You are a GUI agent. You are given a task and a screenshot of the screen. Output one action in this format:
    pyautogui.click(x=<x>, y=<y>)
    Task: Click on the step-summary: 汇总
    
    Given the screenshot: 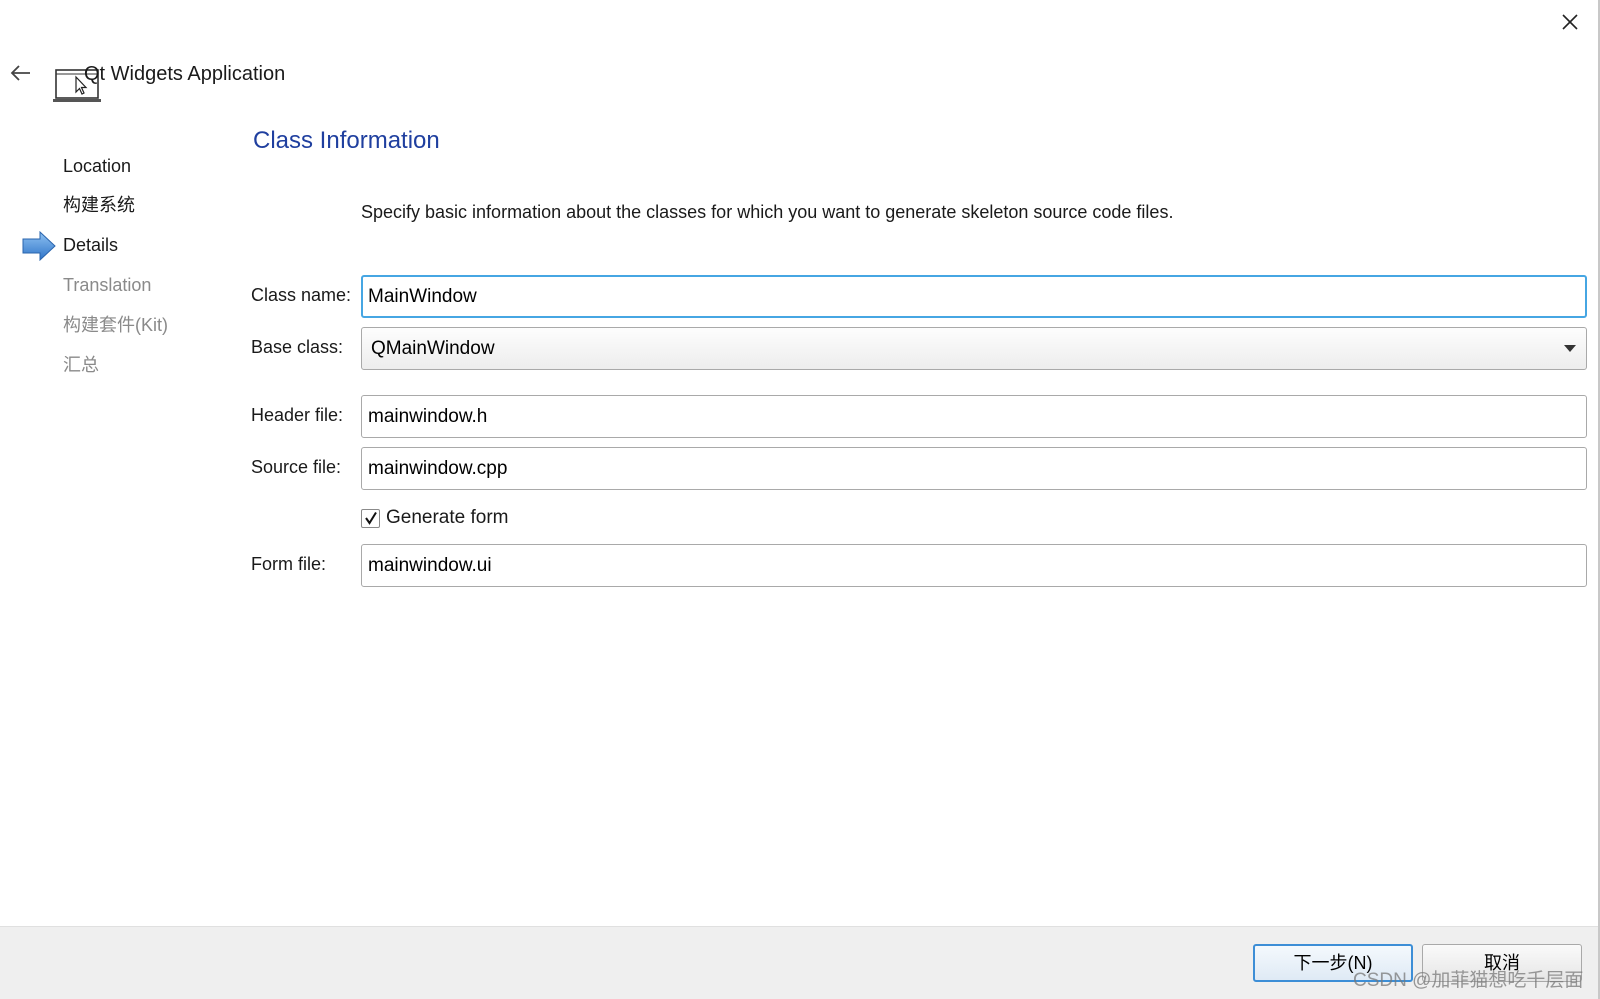 What is the action you would take?
    pyautogui.click(x=81, y=365)
    